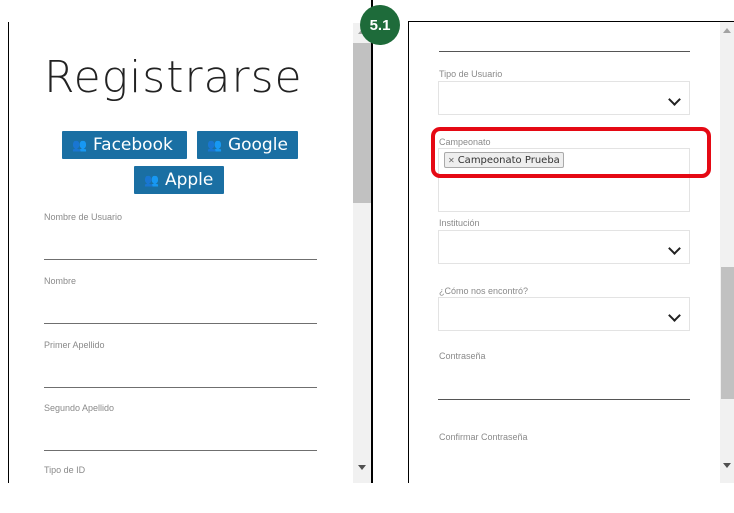 This screenshot has height=513, width=734. Describe the element at coordinates (483, 437) in the screenshot. I see `confirm-password-label: Confirmar Contraseña` at that location.